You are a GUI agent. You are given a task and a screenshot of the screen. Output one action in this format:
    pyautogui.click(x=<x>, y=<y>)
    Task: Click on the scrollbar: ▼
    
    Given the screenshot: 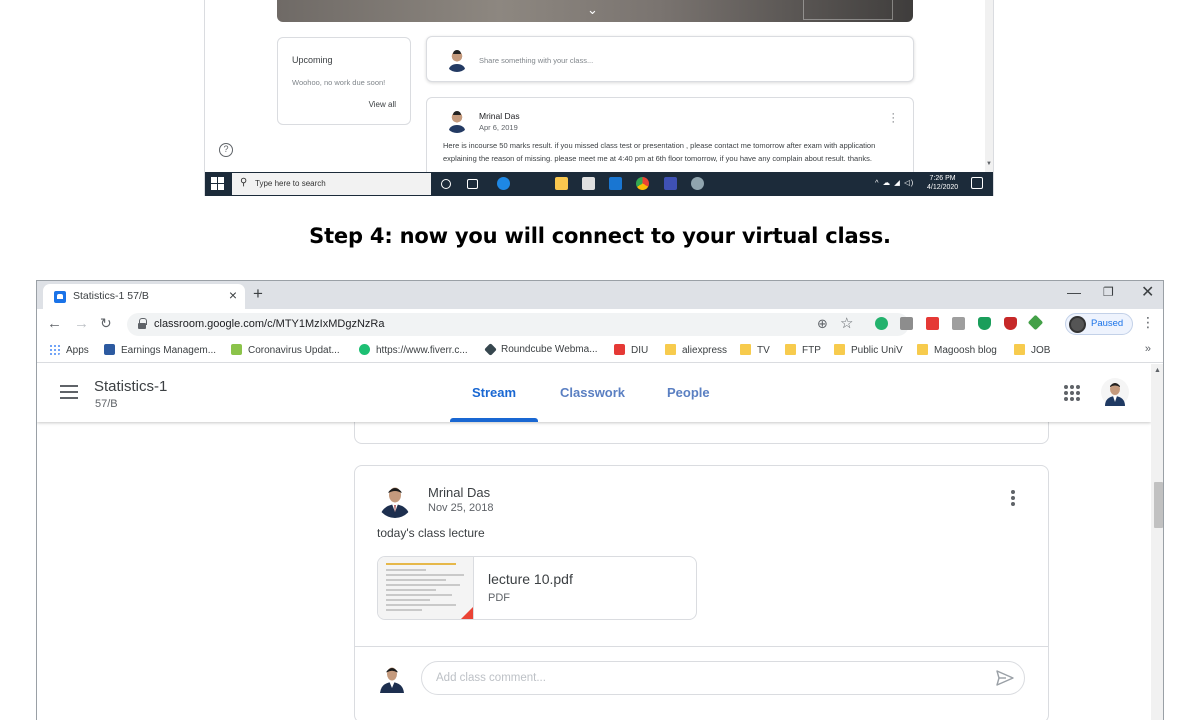 What is the action you would take?
    pyautogui.click(x=989, y=86)
    